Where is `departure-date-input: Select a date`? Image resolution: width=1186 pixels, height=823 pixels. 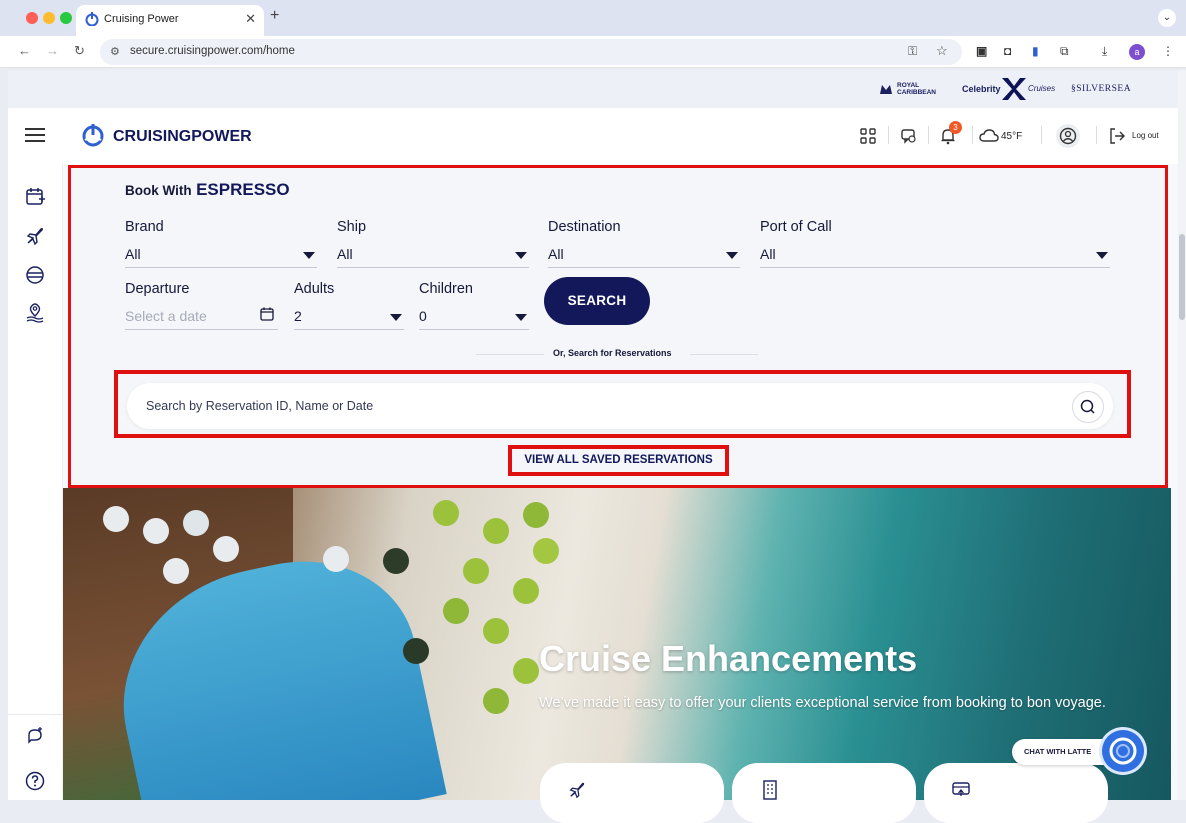
departure-date-input: Select a date is located at coordinates (201, 318).